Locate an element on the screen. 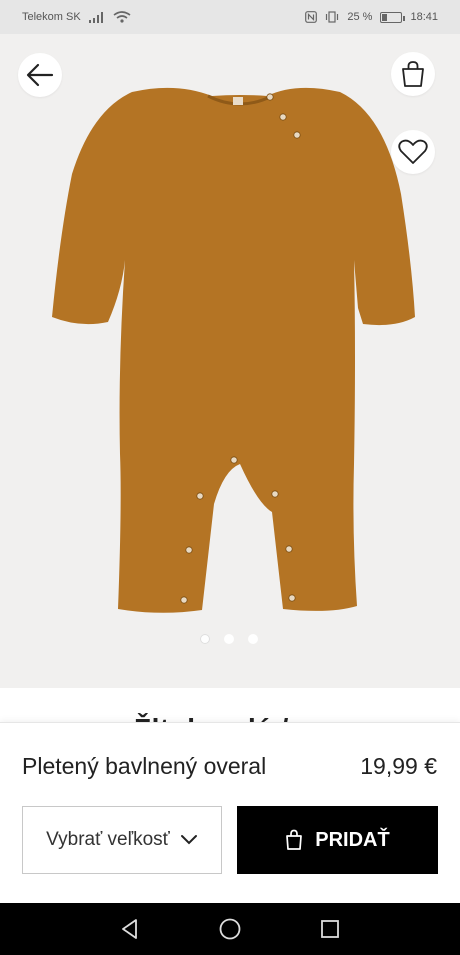  add-button-label: PRIDAŤ is located at coordinates (352, 839).